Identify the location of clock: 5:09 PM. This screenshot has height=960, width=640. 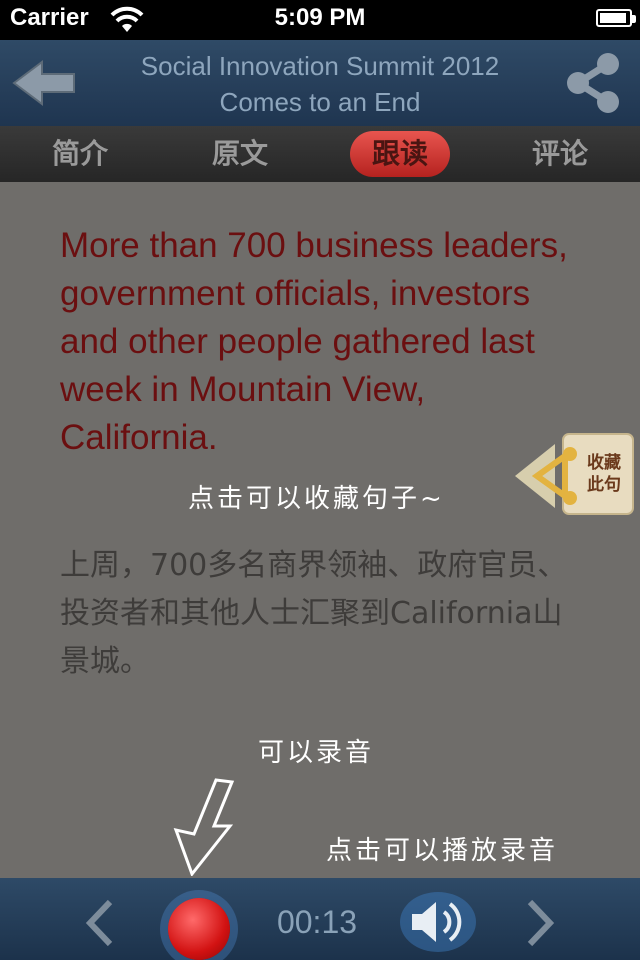
(320, 17).